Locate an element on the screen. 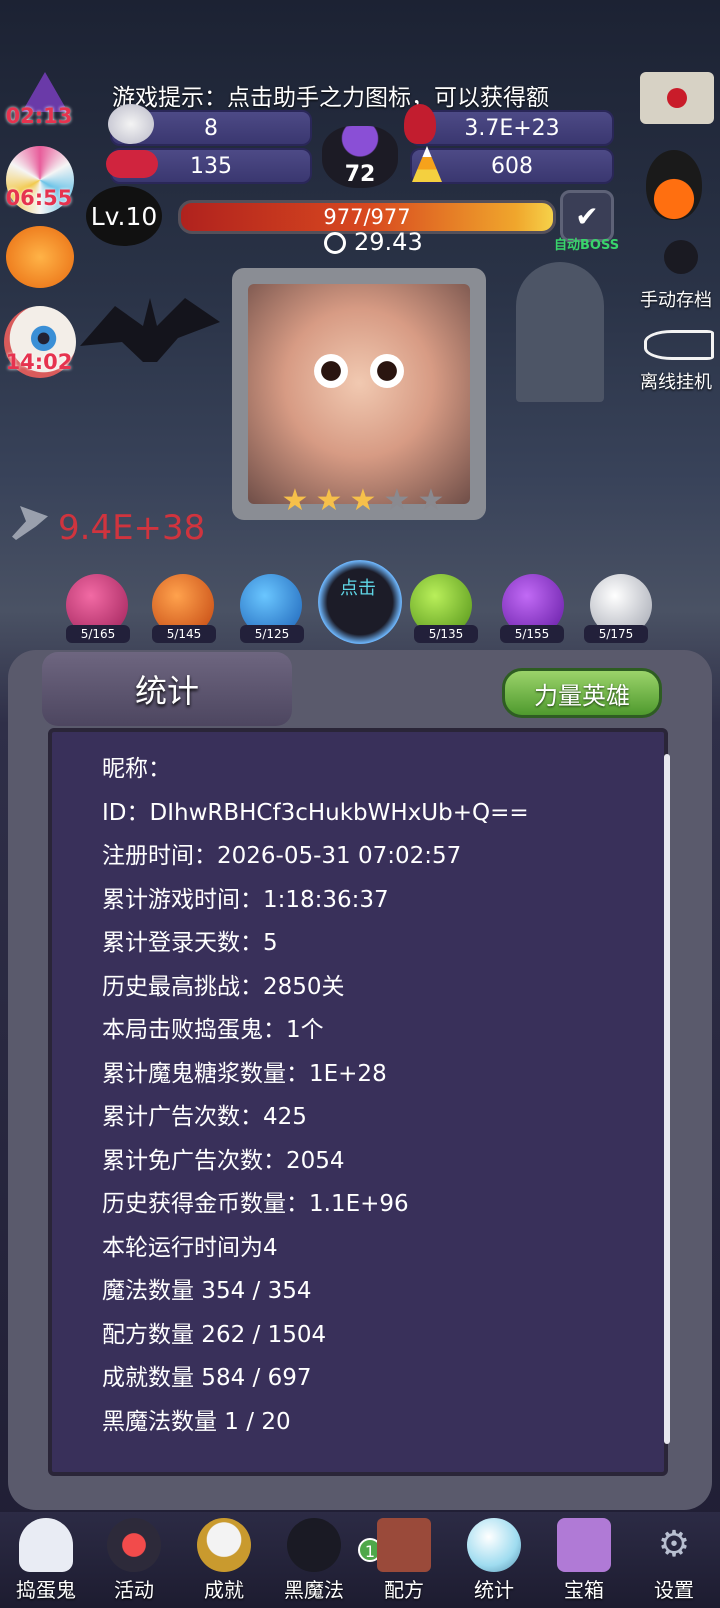 Image resolution: width=720 pixels, height=1608 pixels. resource-right-top: 3.7E+23 is located at coordinates (512, 128).